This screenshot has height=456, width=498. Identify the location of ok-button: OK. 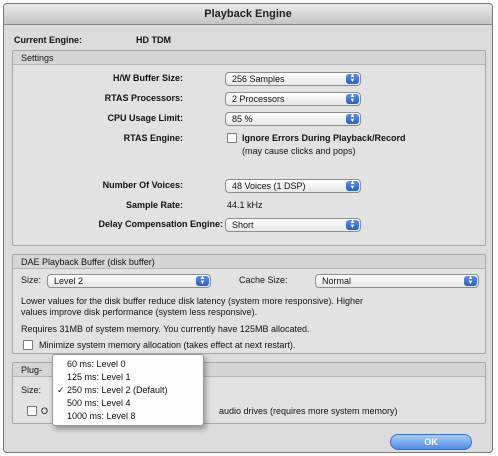
(431, 442).